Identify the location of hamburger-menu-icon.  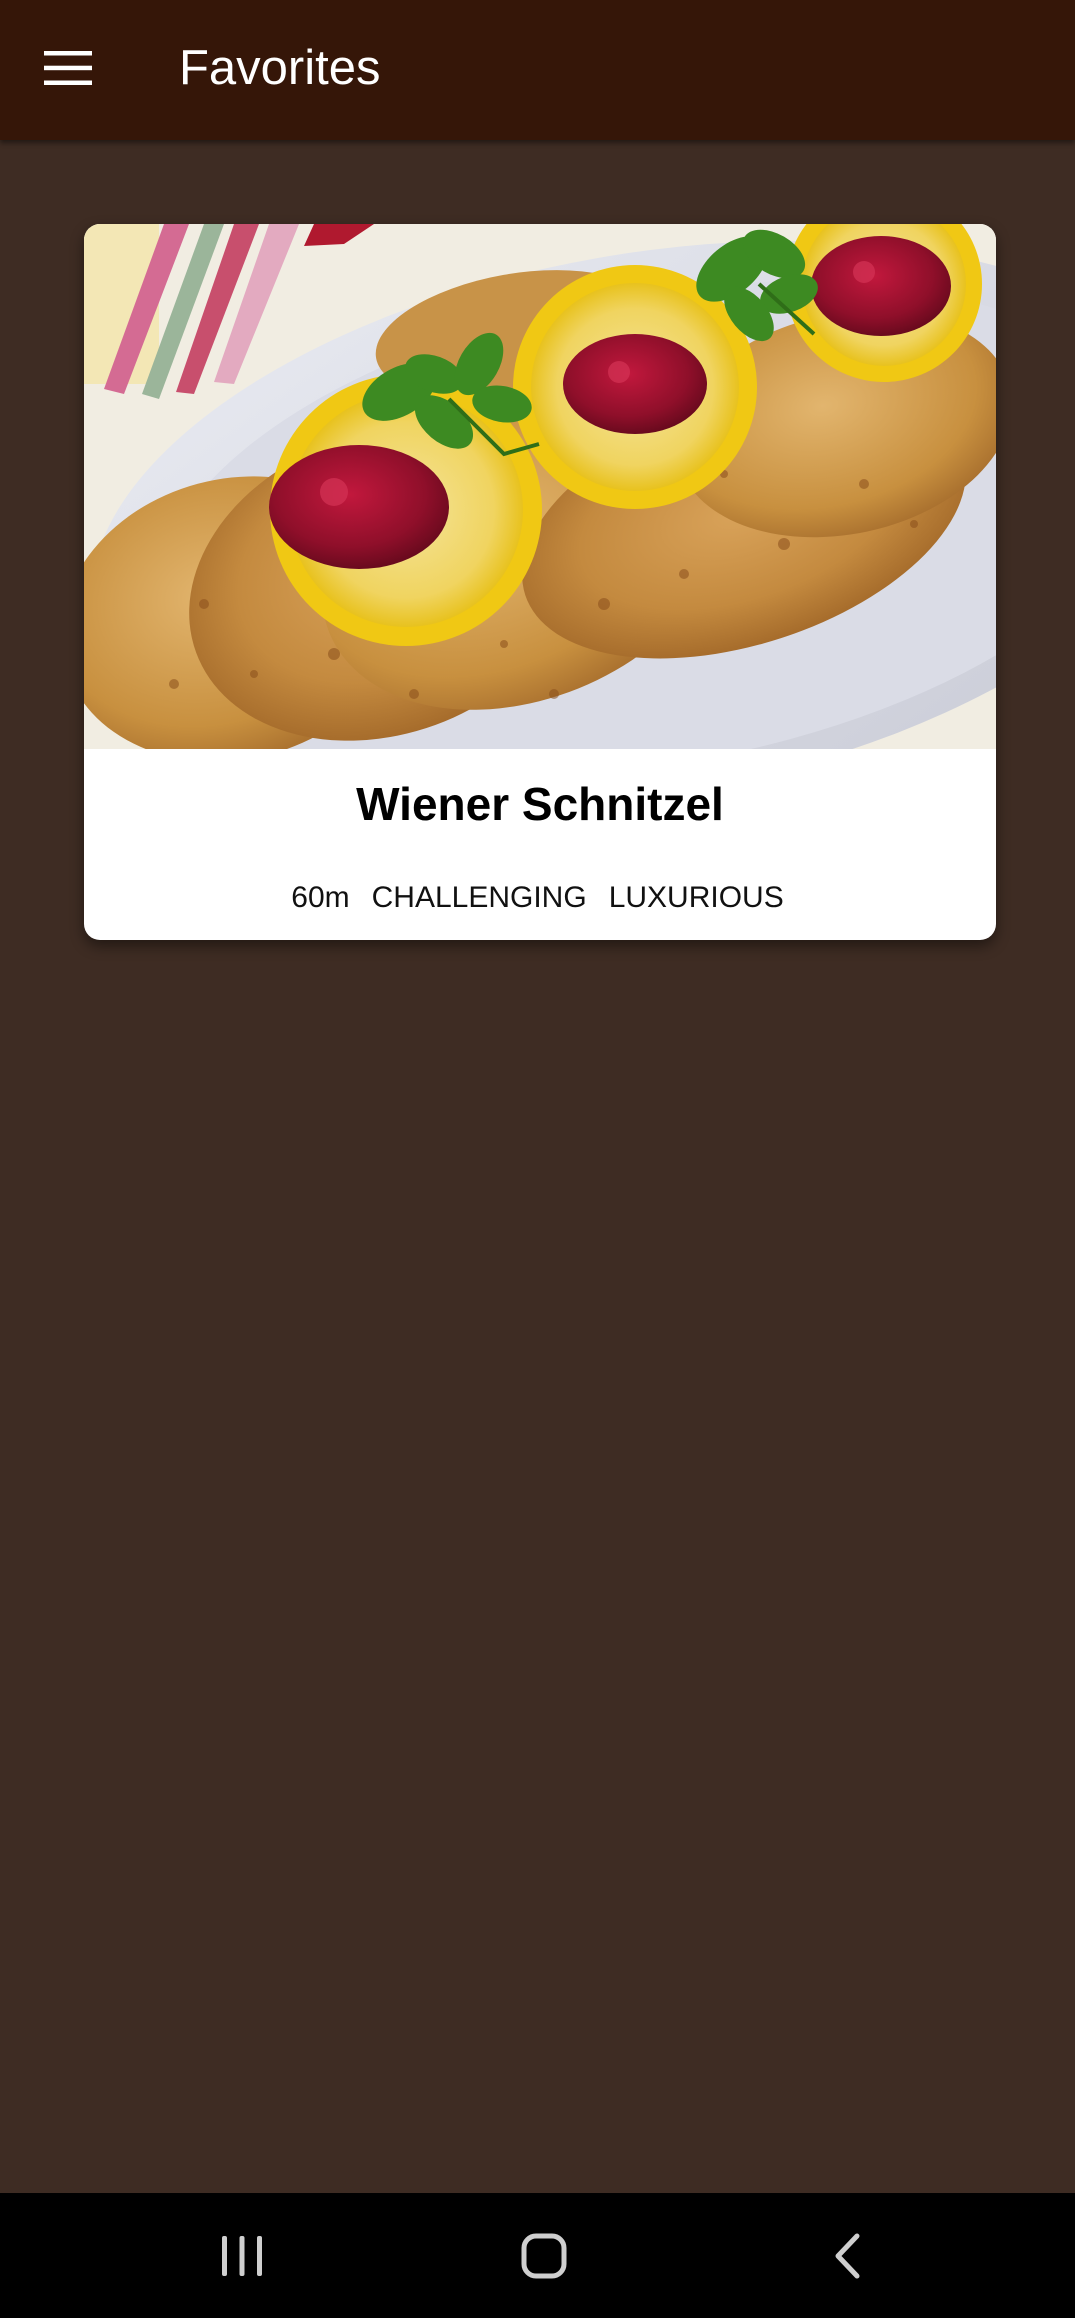
(68, 68).